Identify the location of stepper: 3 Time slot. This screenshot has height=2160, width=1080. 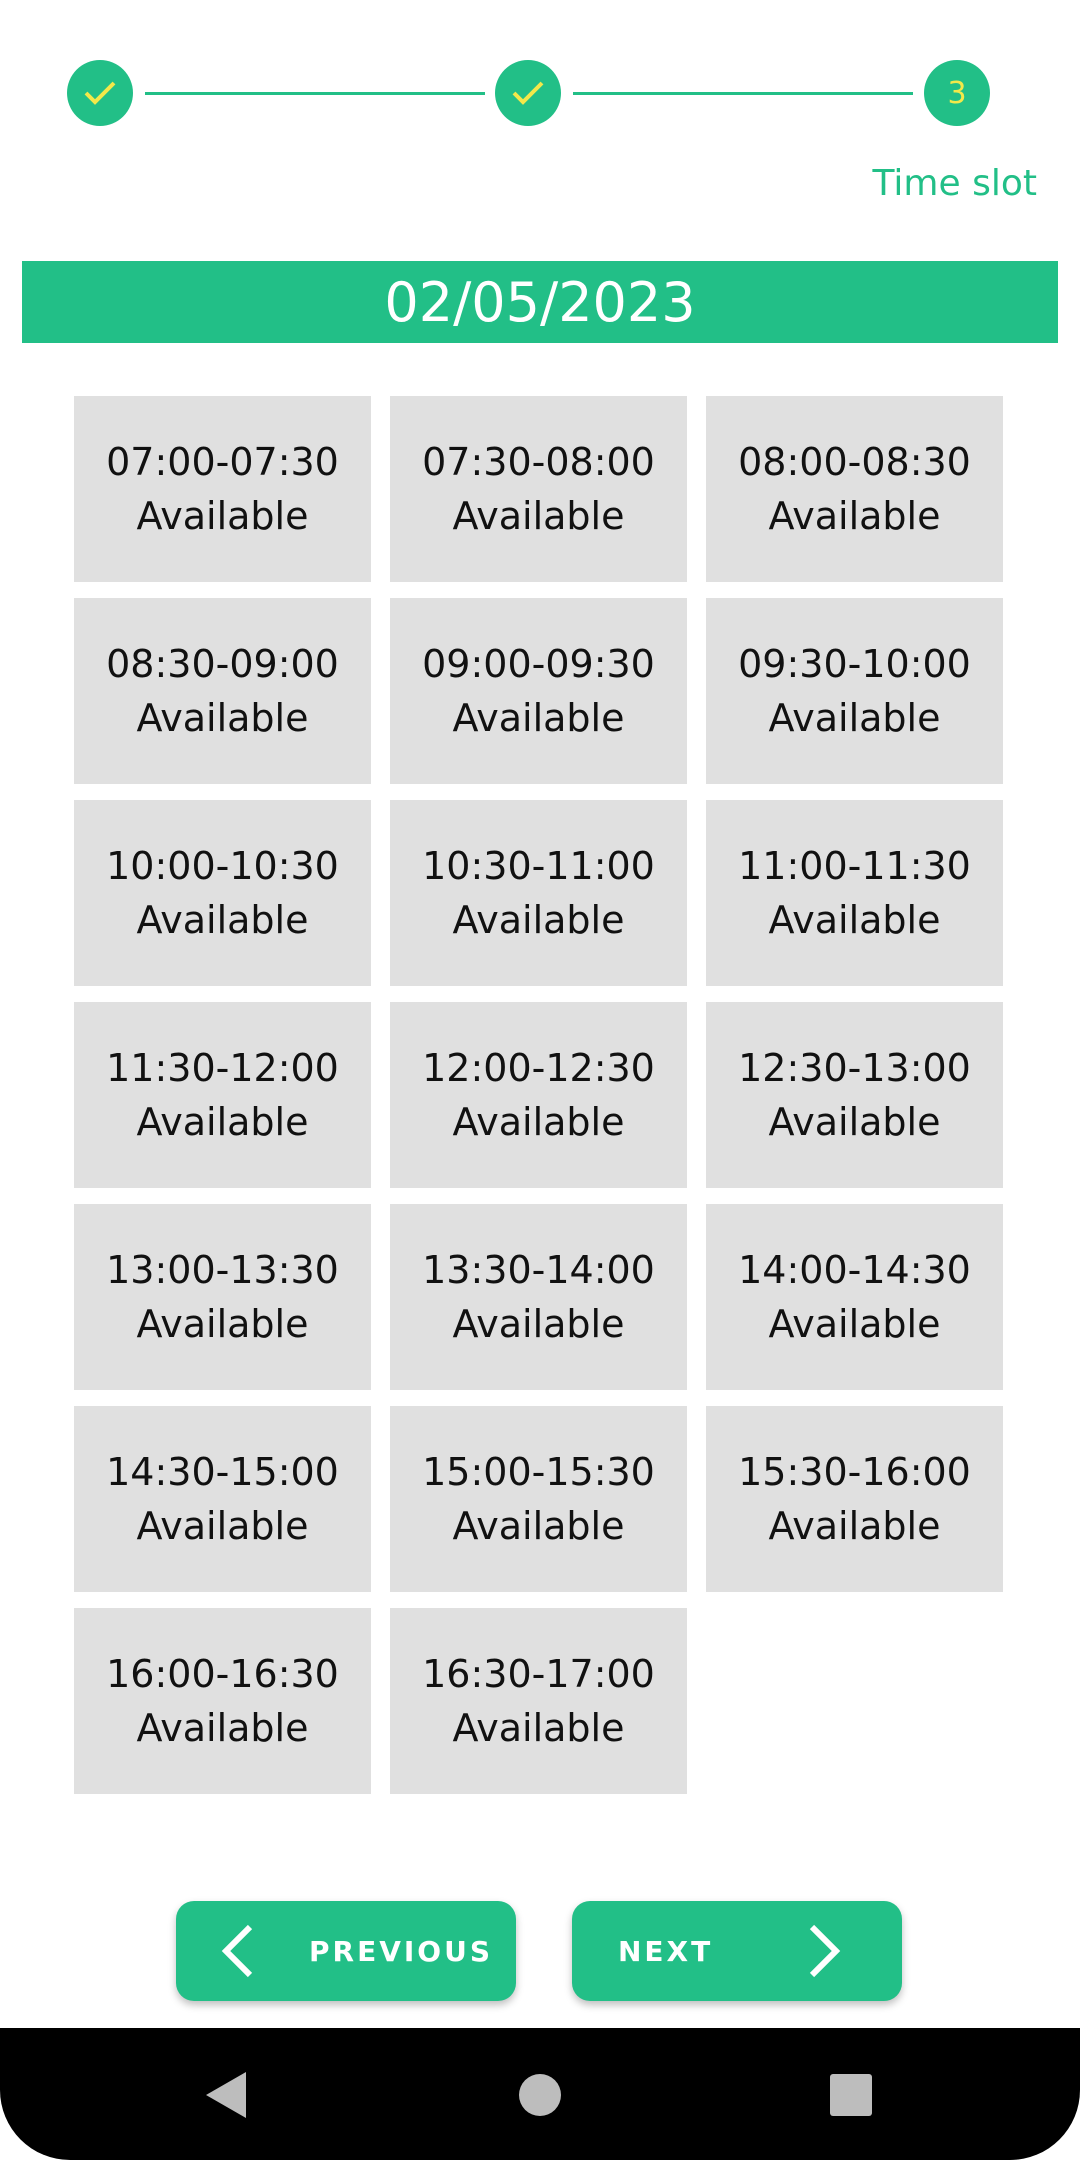
(540, 102).